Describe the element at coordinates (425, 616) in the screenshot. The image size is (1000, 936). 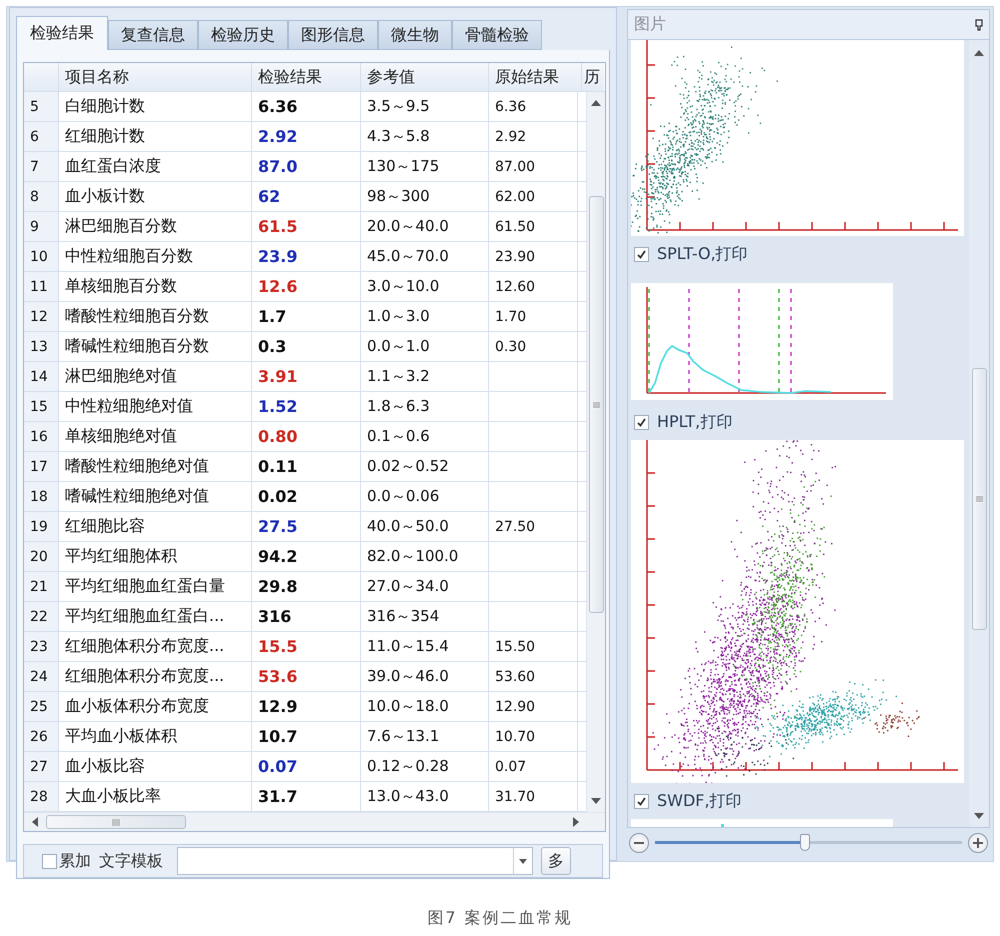
I see `reference-cell: 316～354` at that location.